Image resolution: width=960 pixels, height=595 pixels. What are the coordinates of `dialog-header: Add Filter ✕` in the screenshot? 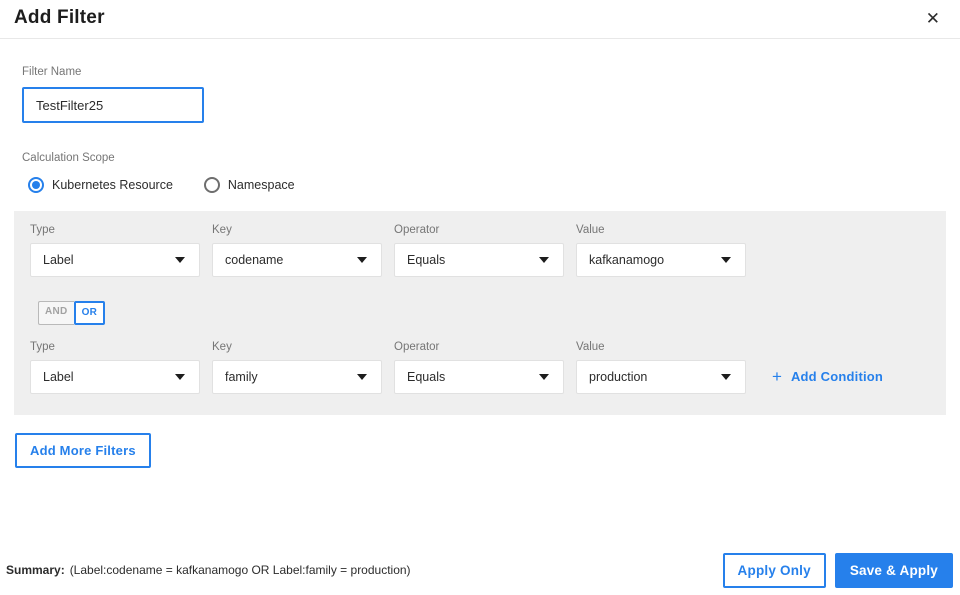 It's located at (480, 19).